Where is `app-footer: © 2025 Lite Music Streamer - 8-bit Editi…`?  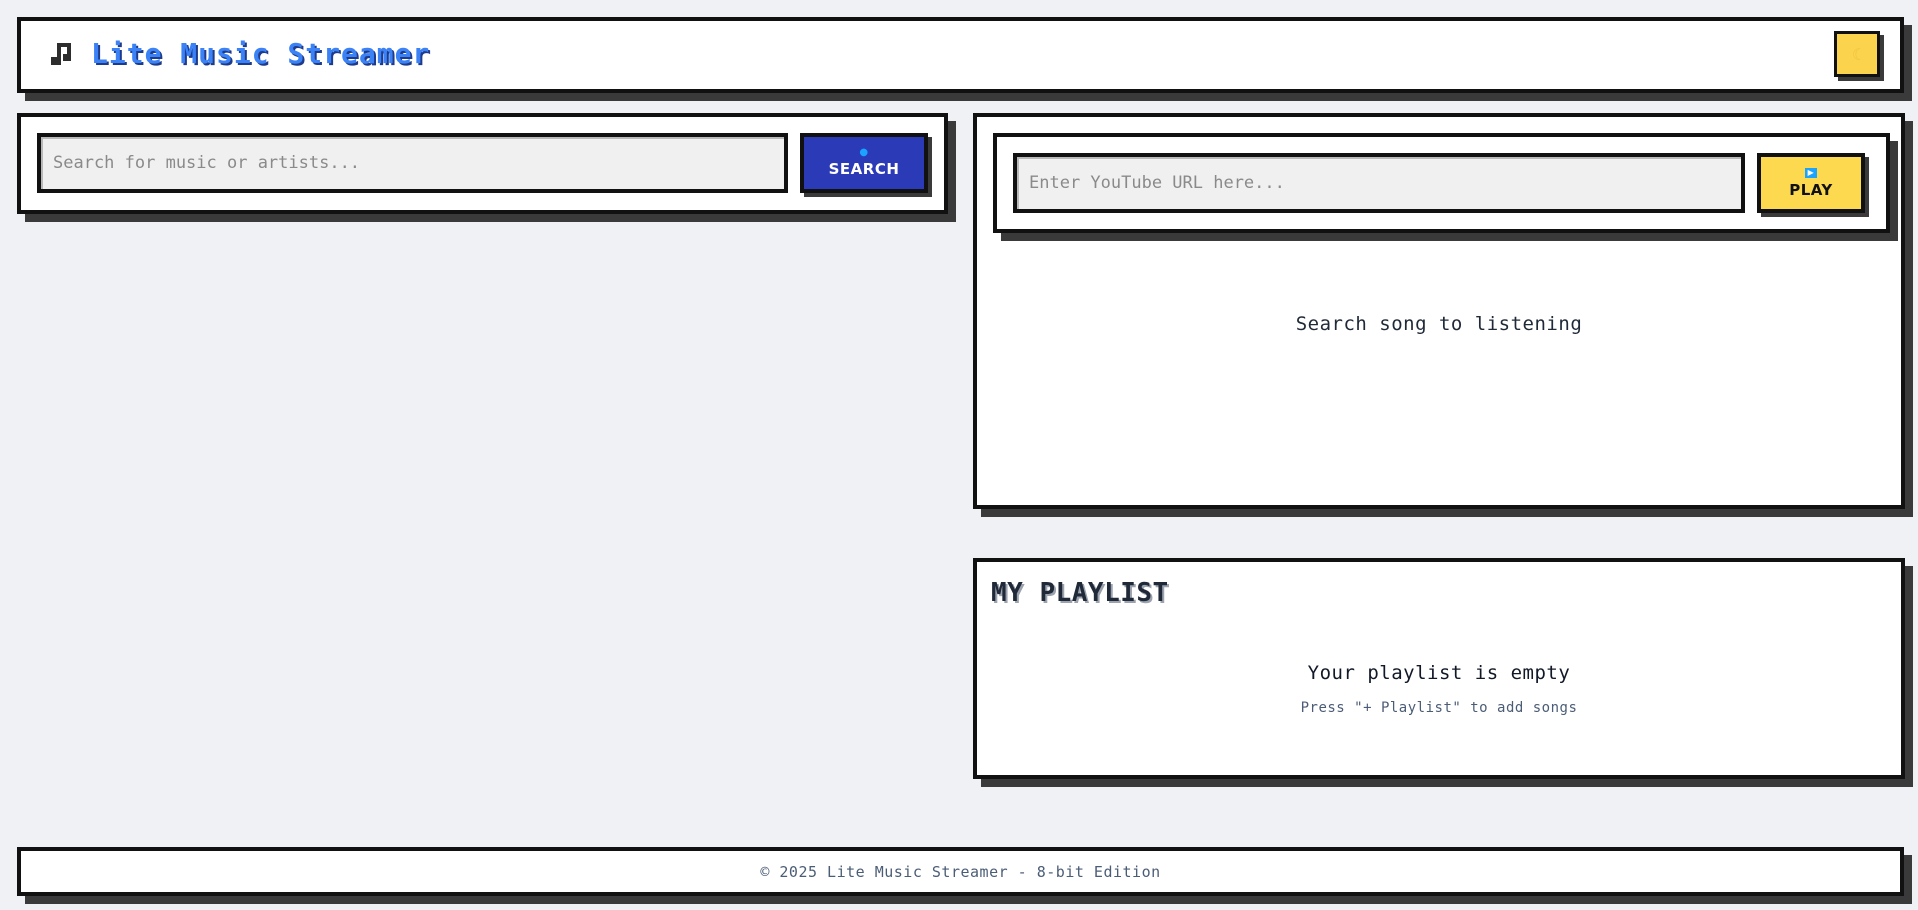 app-footer: © 2025 Lite Music Streamer - 8-bit Editi… is located at coordinates (960, 871).